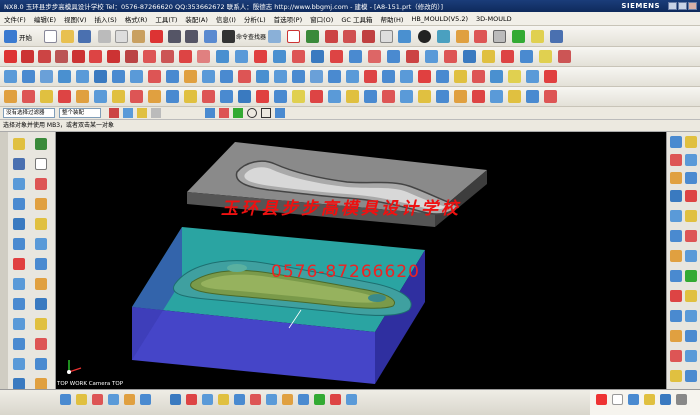 Image resolution: width=700 pixels, height=415 pixels. What do you see at coordinates (19, 284) in the screenshot?
I see `standard-parts-icon` at bounding box center [19, 284].